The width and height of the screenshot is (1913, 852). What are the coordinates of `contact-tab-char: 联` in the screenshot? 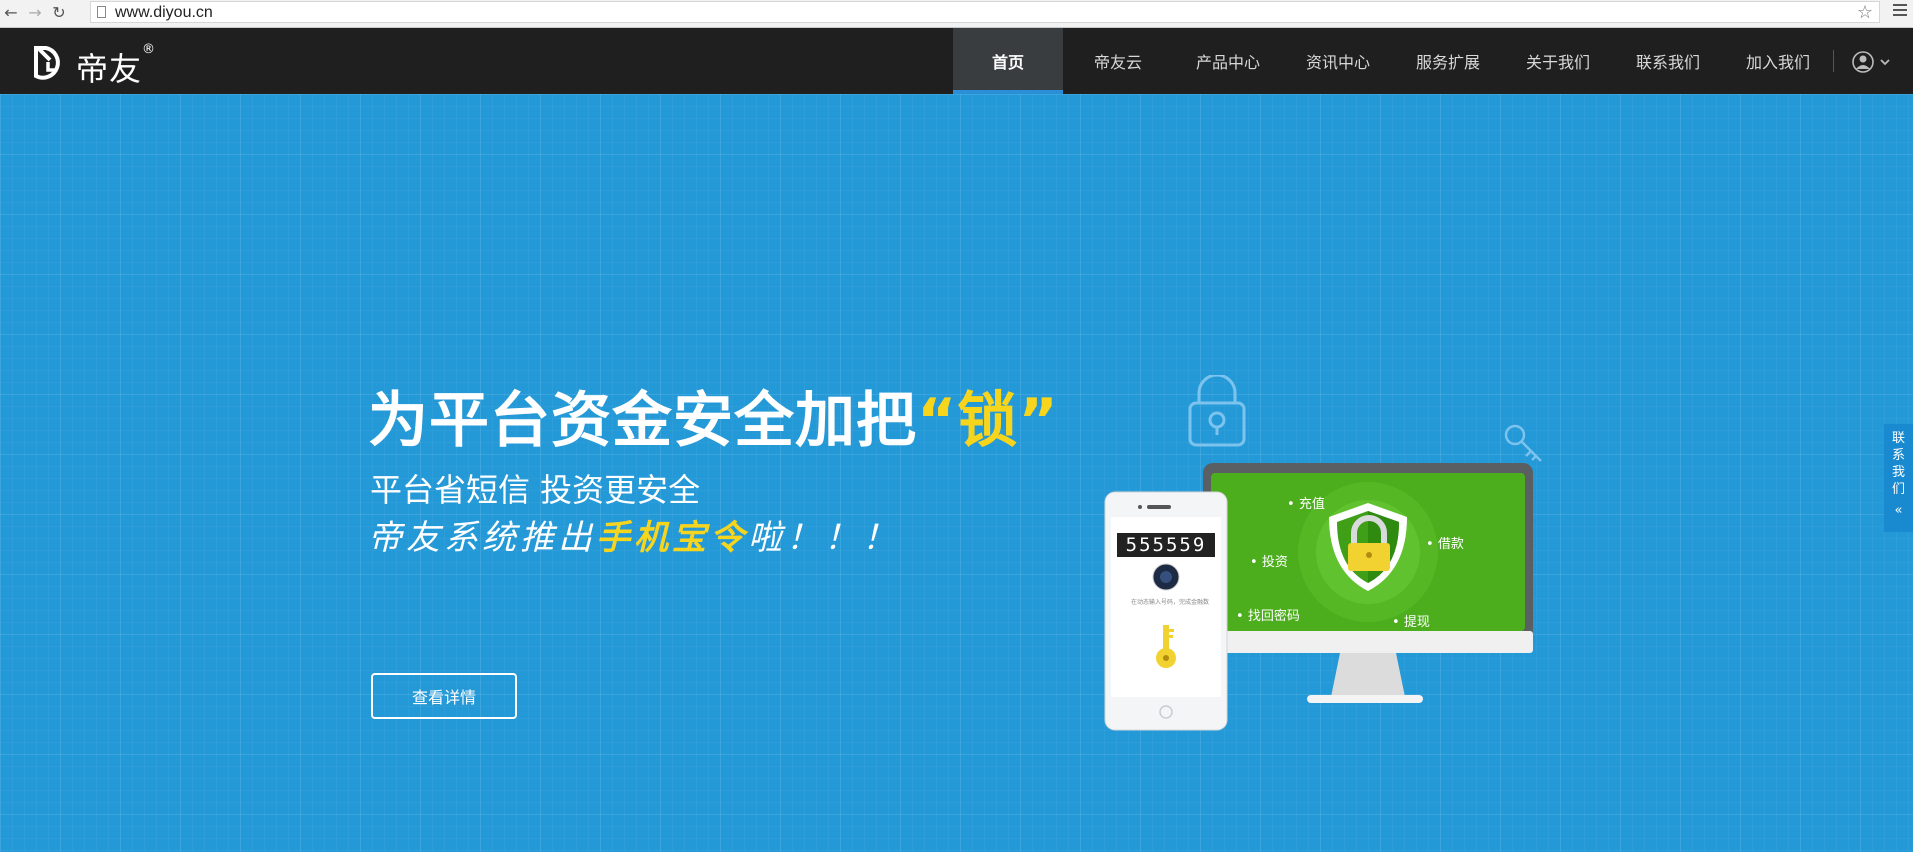 It's located at (1898, 438).